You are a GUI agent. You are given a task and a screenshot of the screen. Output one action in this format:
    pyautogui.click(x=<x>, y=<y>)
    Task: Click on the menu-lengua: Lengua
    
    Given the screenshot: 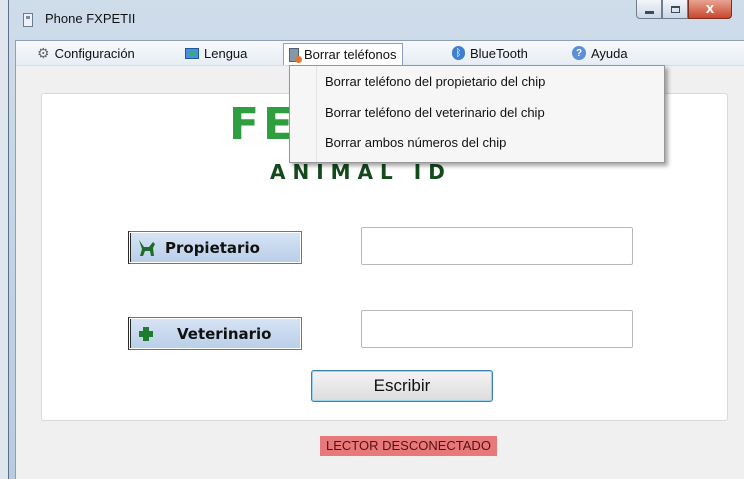 What is the action you would take?
    pyautogui.click(x=216, y=53)
    